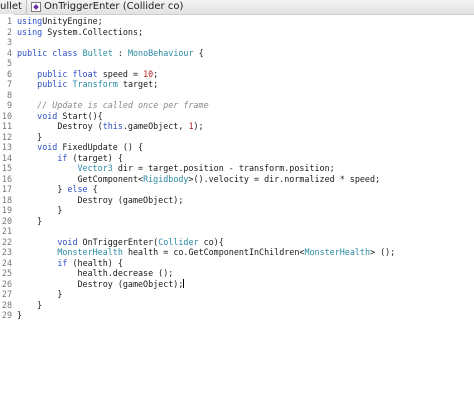  What do you see at coordinates (237, 263) in the screenshot?
I see `code-line: 24 if (health) {` at bounding box center [237, 263].